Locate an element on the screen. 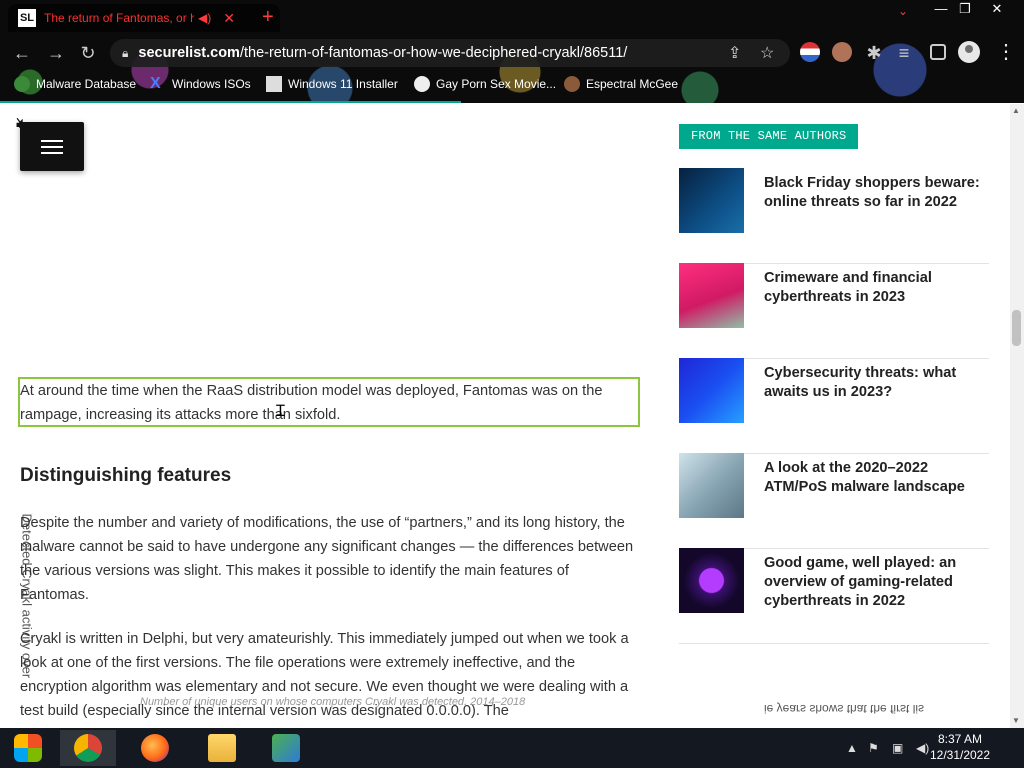 The image size is (1024, 768). sidebar-label: FROM THE SAME AUTHORS is located at coordinates (769, 136).